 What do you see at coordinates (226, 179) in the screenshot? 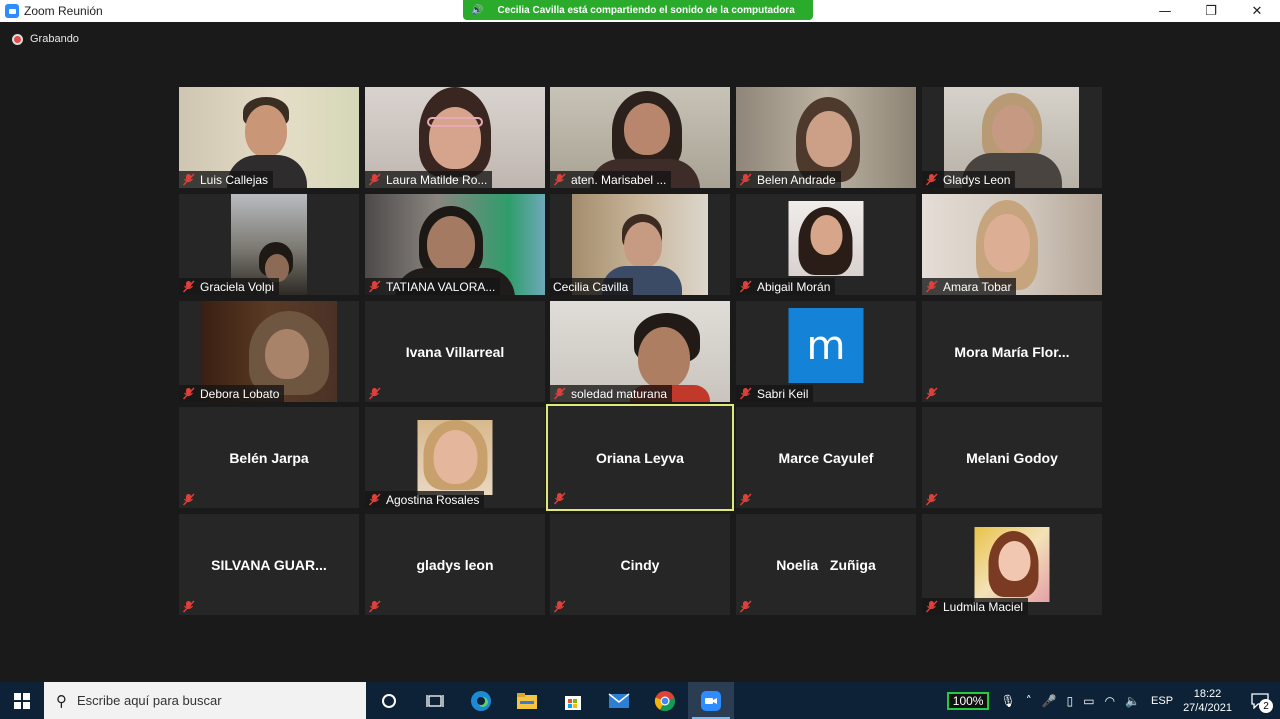
I see `participant-name-tag: Luis Callejas` at bounding box center [226, 179].